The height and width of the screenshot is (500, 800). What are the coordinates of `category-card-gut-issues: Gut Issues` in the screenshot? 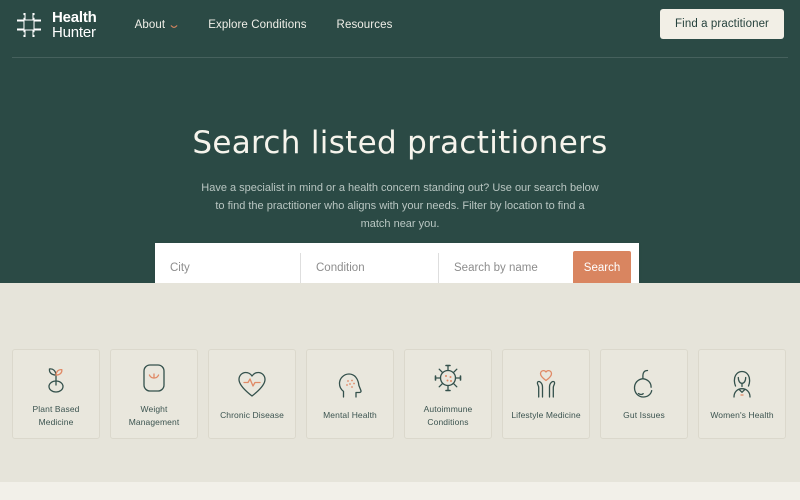 It's located at (644, 394).